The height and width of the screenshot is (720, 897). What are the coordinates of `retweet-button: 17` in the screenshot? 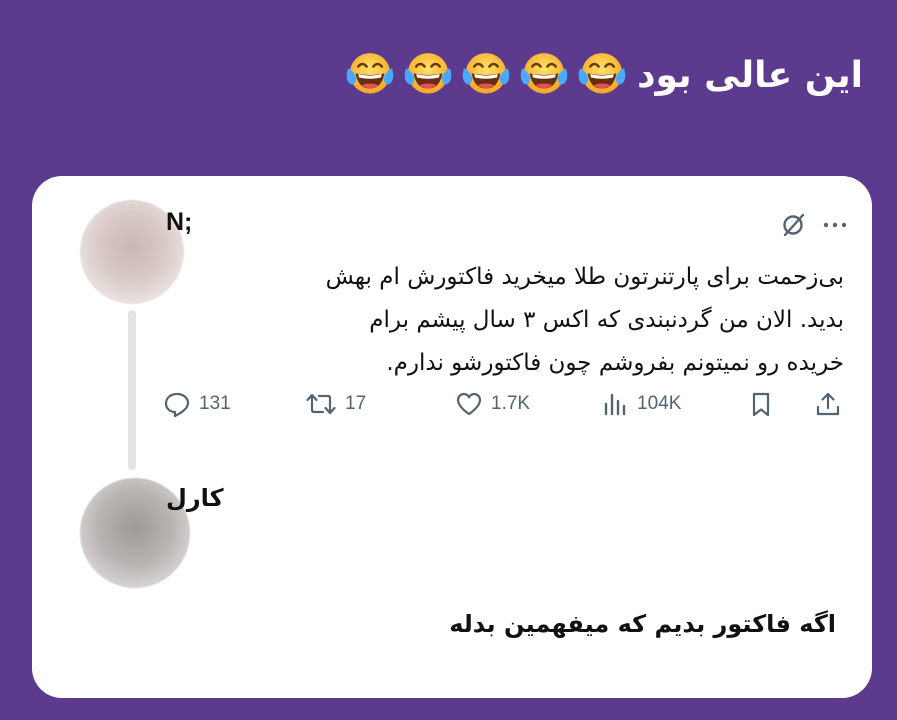 It's located at (335, 404).